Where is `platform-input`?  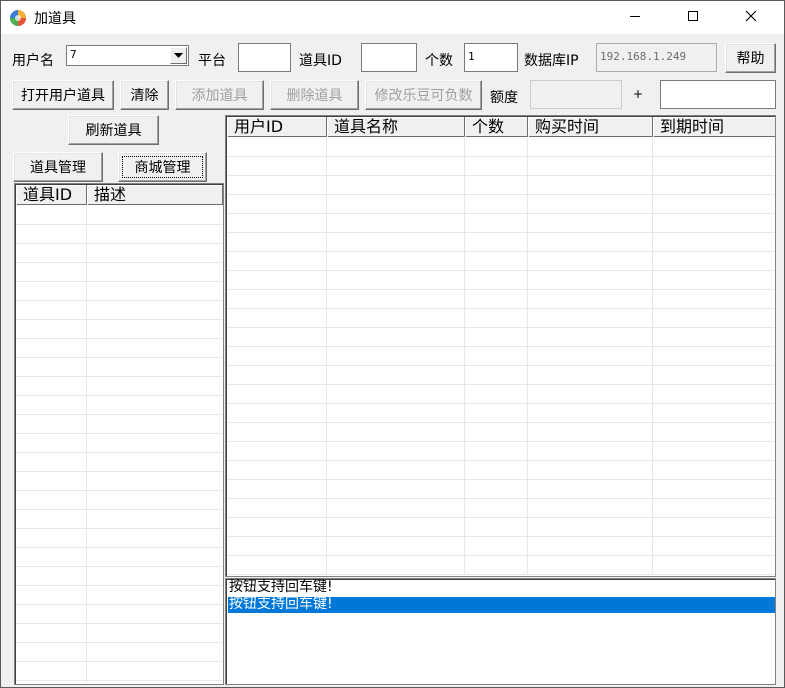
platform-input is located at coordinates (264, 57).